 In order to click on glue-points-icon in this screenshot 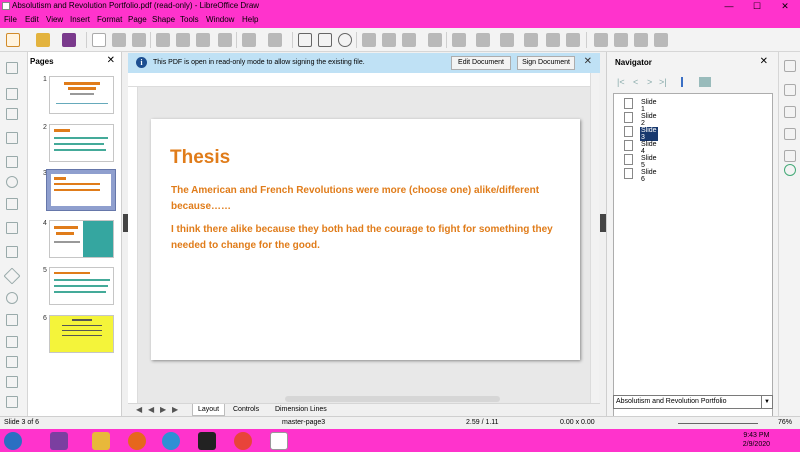, I will do `click(621, 40)`.